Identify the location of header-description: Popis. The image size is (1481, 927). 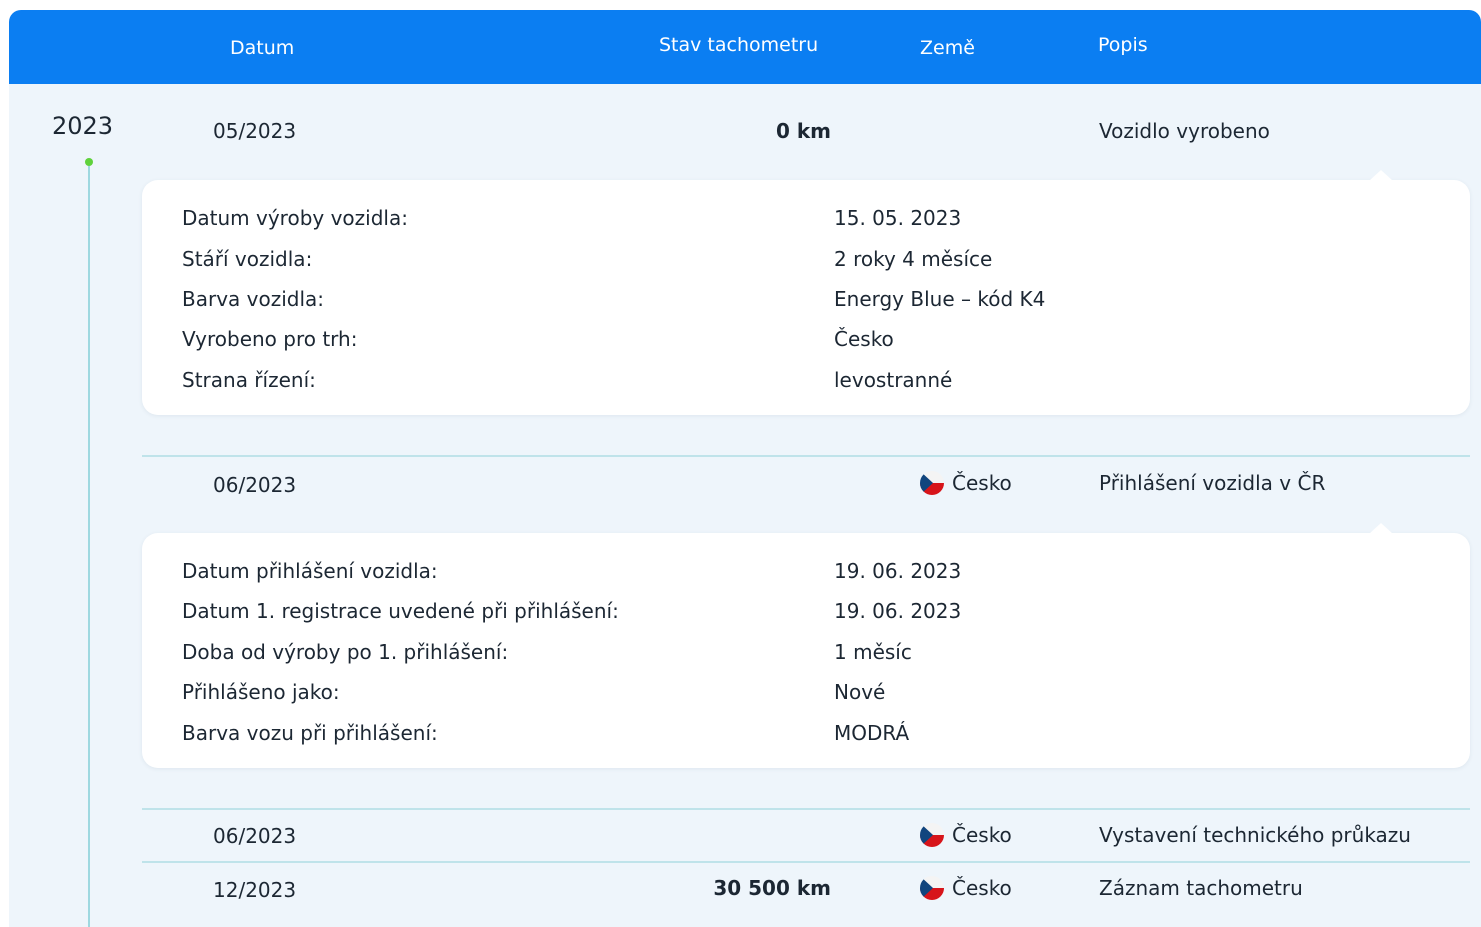
(1123, 45).